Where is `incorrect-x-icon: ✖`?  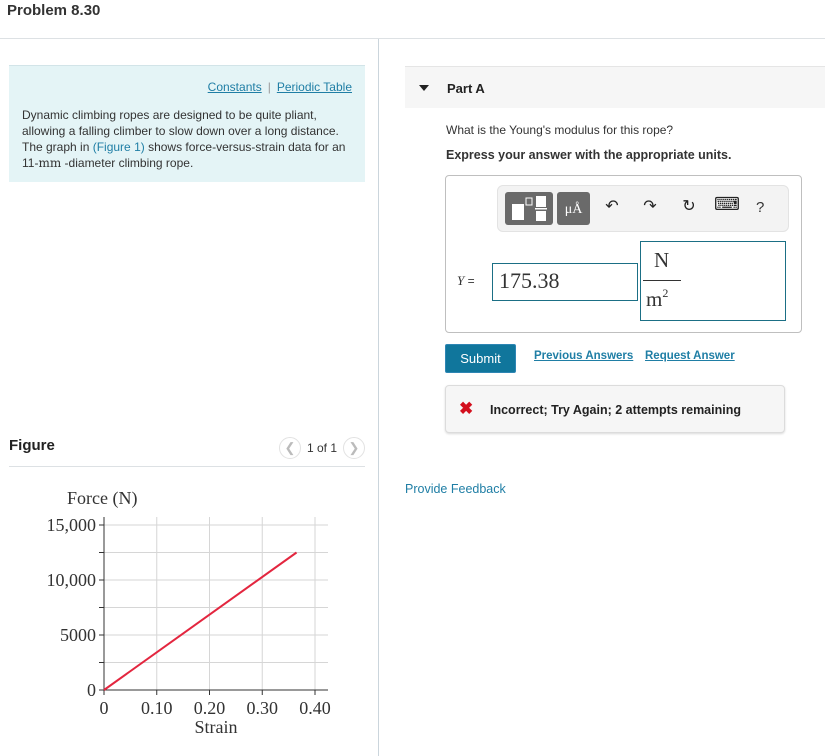 incorrect-x-icon: ✖ is located at coordinates (466, 408).